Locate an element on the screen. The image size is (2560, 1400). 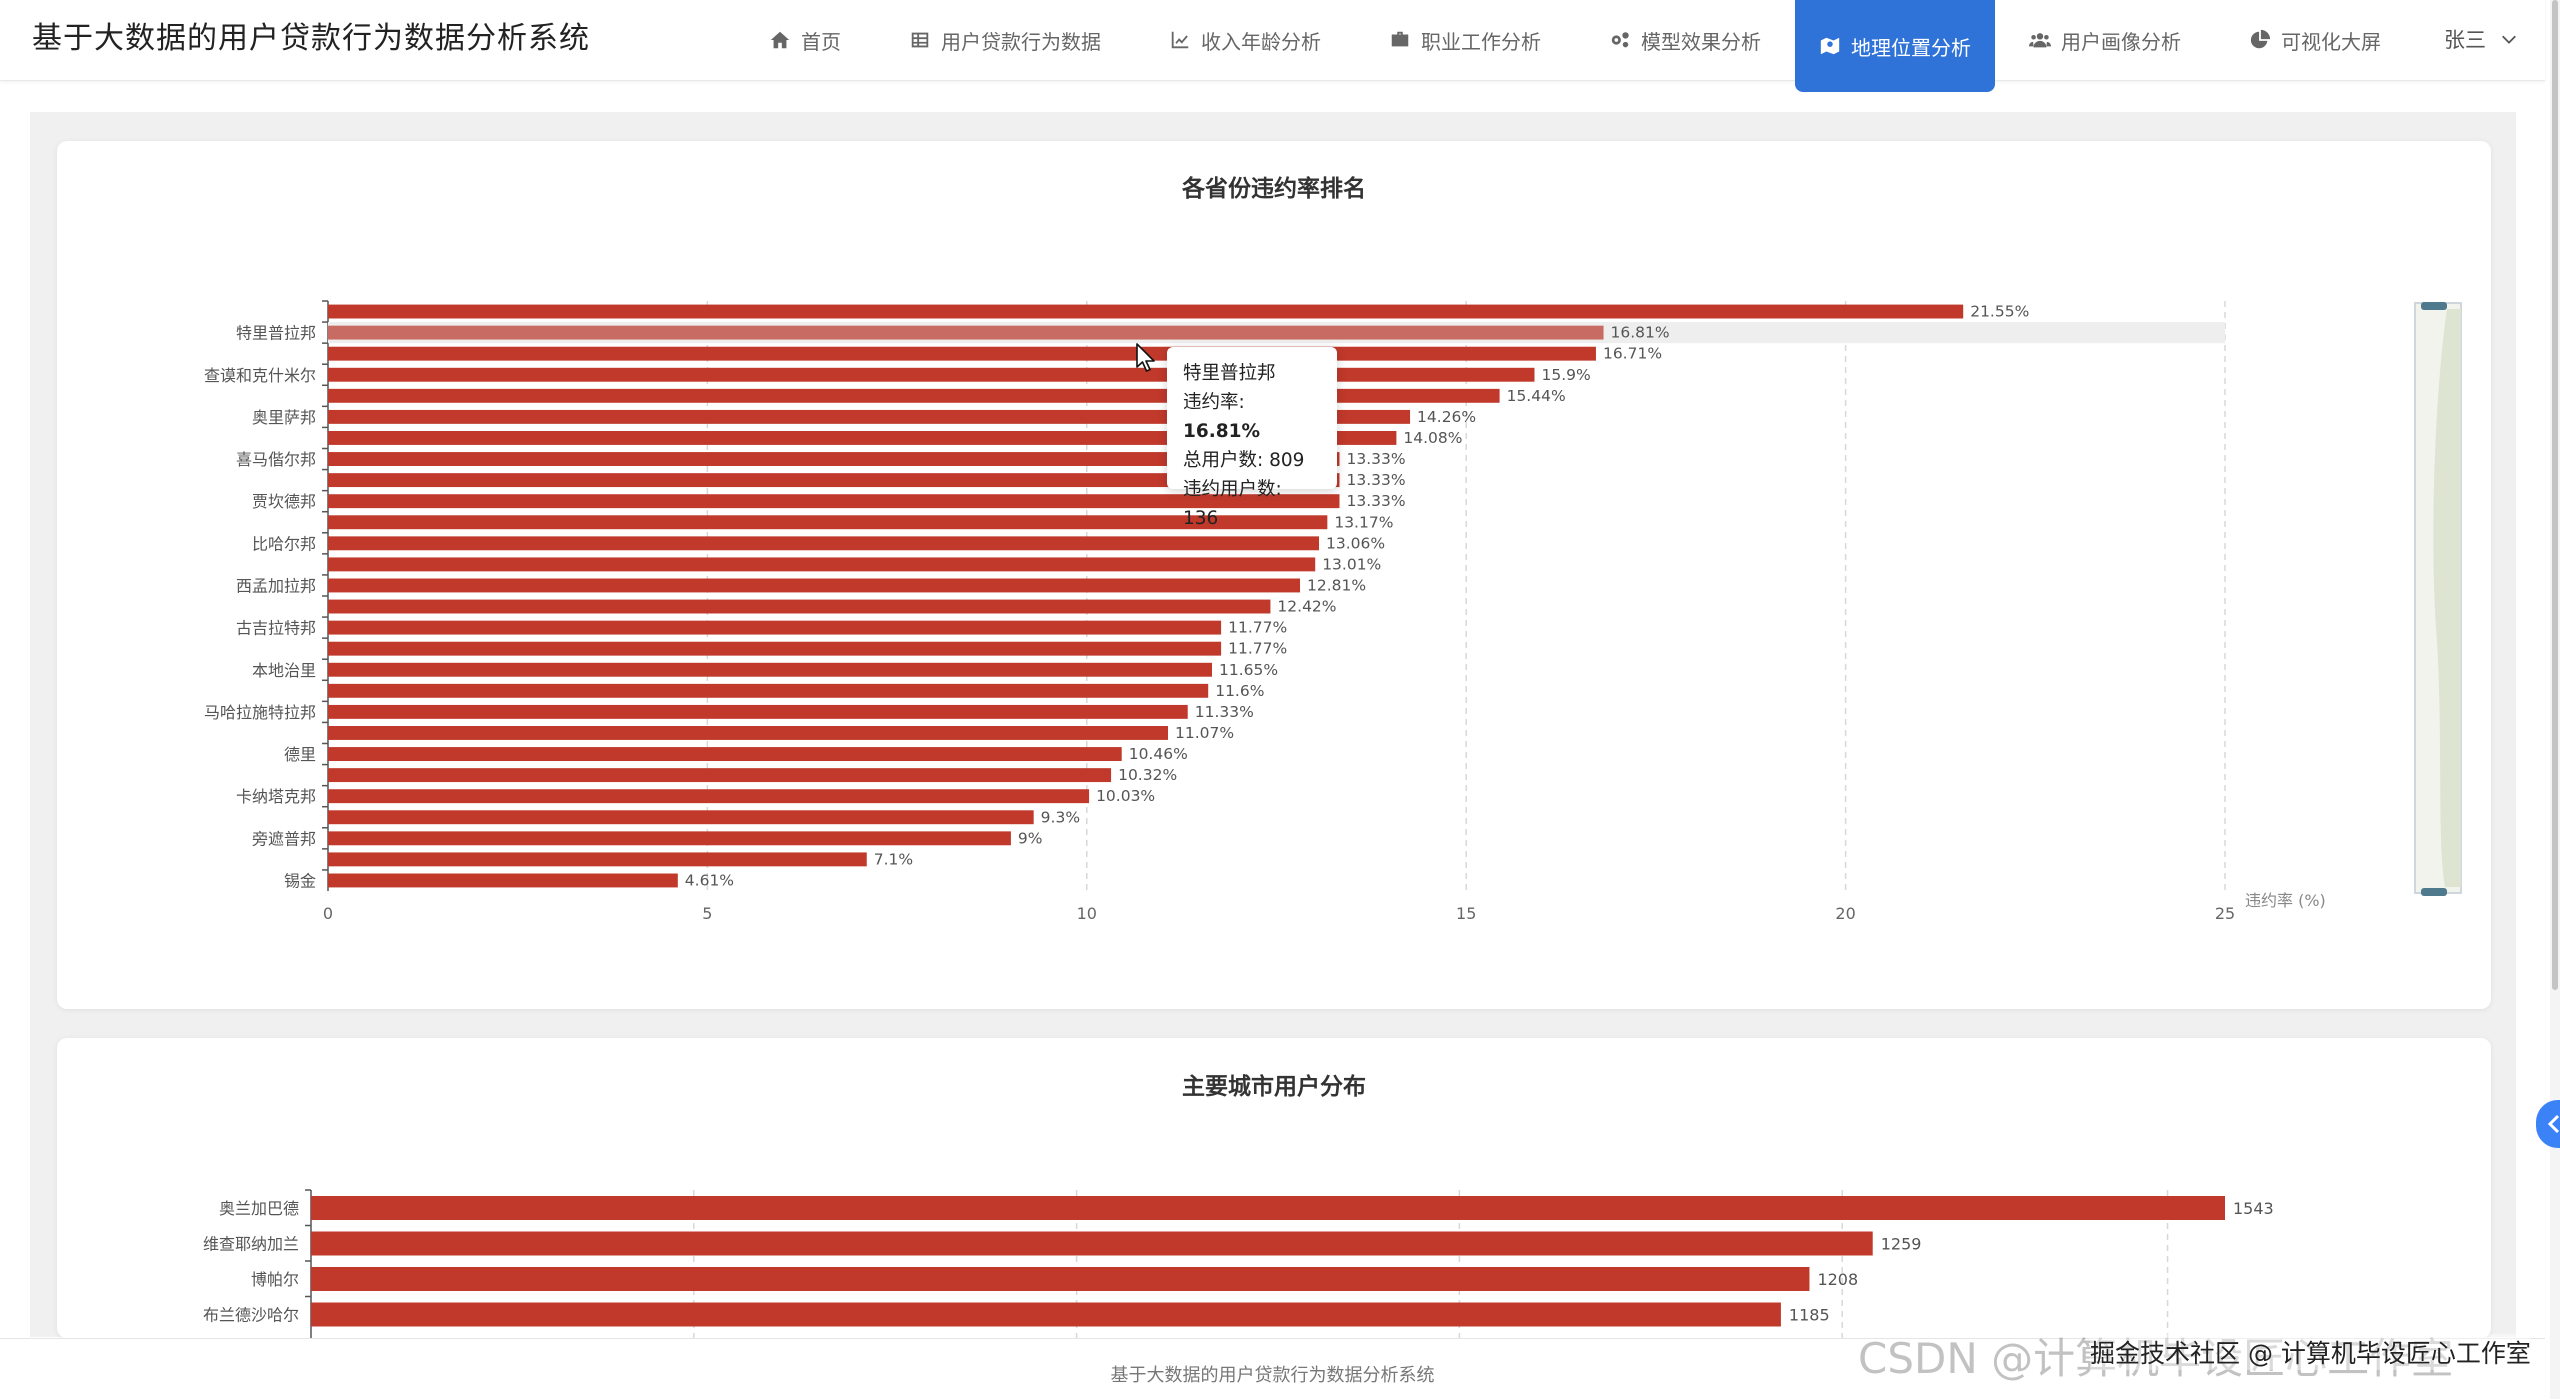
nav-item-loan-data: 用户贷款行为数据 is located at coordinates (1005, 40).